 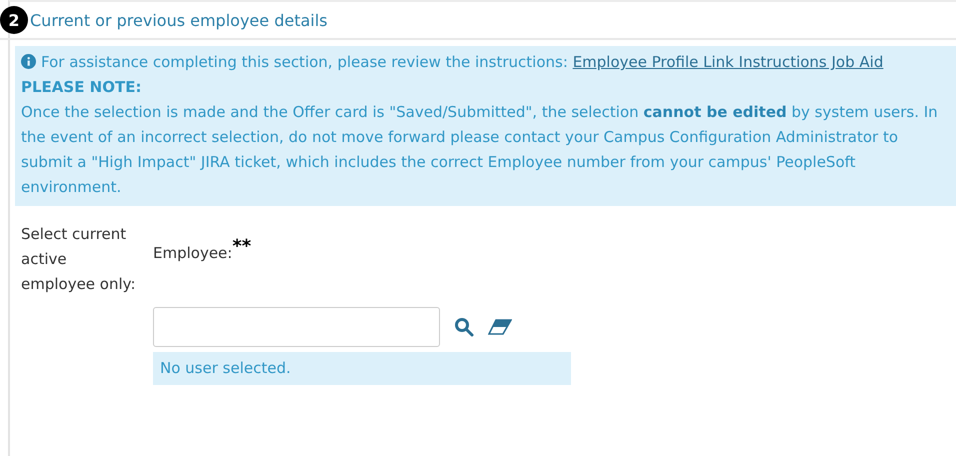 What do you see at coordinates (296, 327) in the screenshot?
I see `employee-field` at bounding box center [296, 327].